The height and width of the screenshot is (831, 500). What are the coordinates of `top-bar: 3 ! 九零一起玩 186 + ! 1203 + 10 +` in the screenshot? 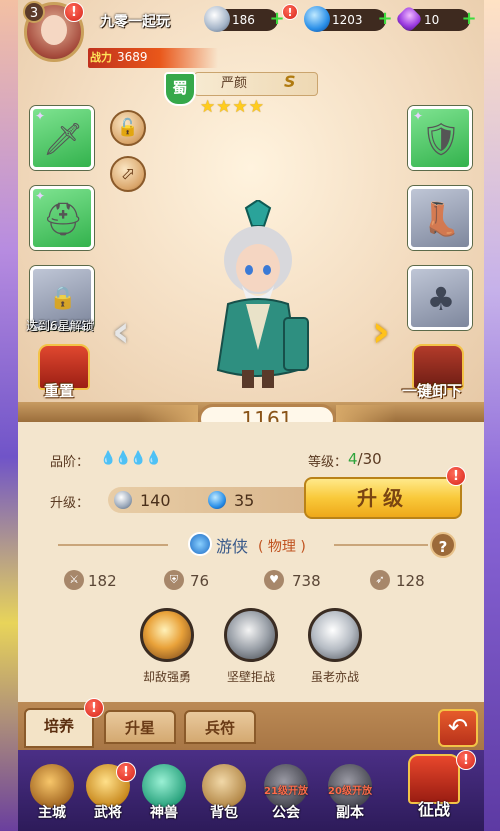 It's located at (251, 31).